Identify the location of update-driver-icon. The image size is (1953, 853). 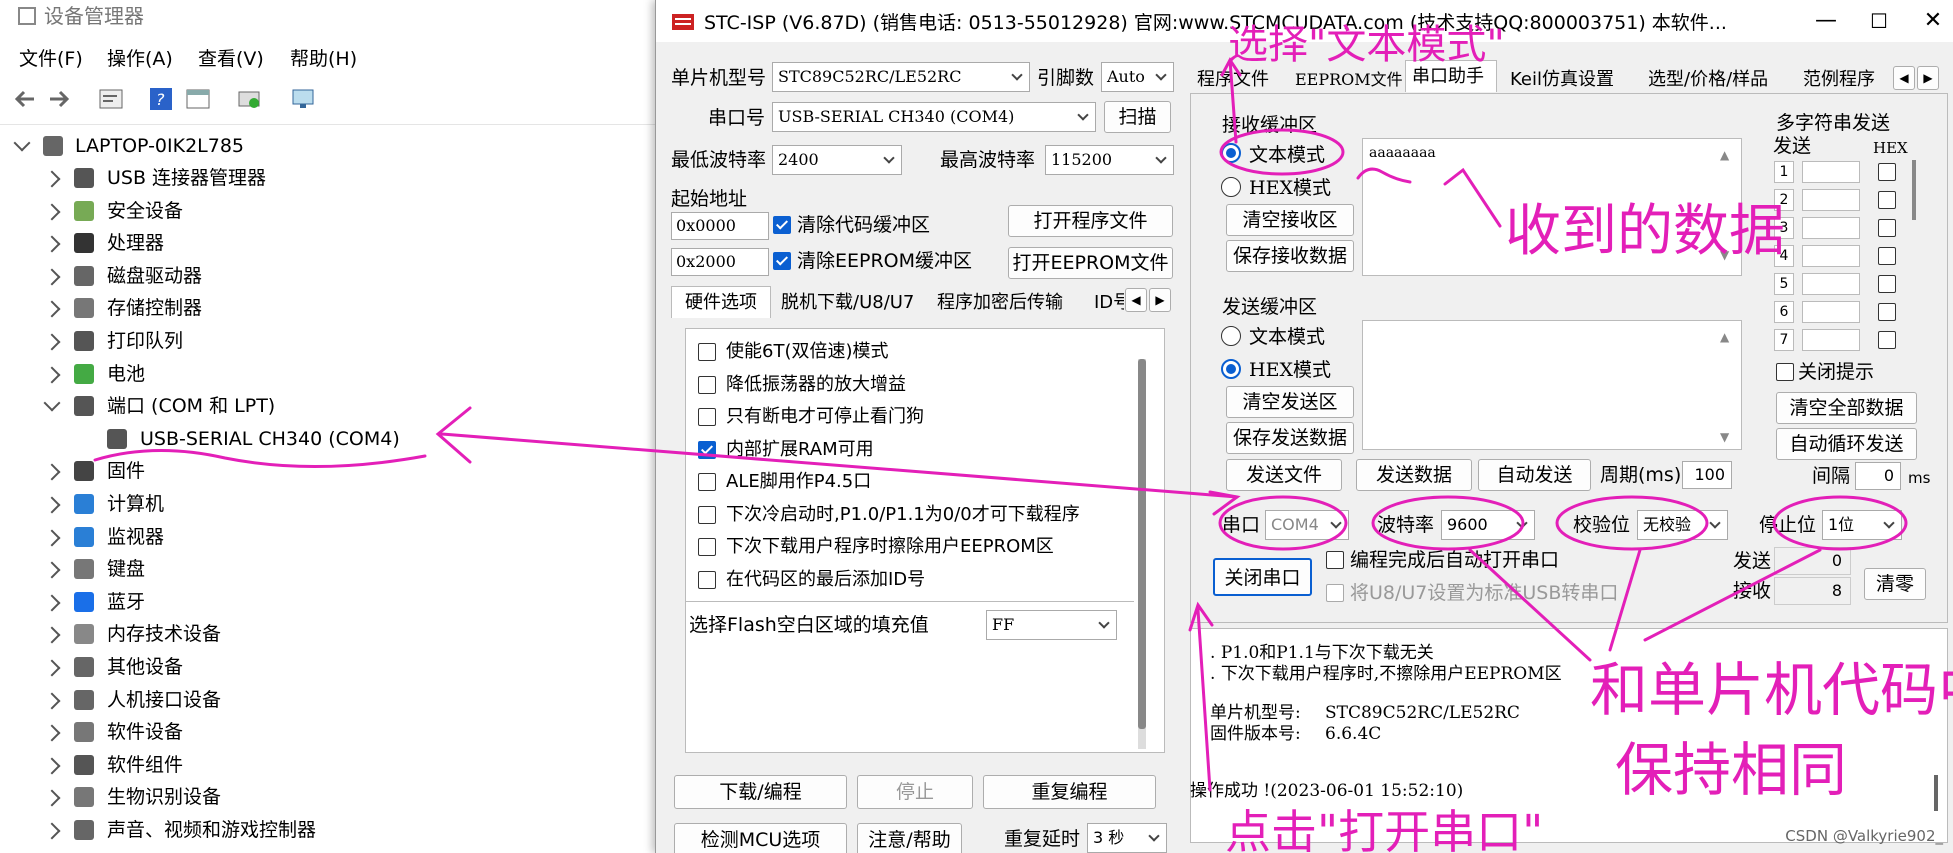
(249, 99).